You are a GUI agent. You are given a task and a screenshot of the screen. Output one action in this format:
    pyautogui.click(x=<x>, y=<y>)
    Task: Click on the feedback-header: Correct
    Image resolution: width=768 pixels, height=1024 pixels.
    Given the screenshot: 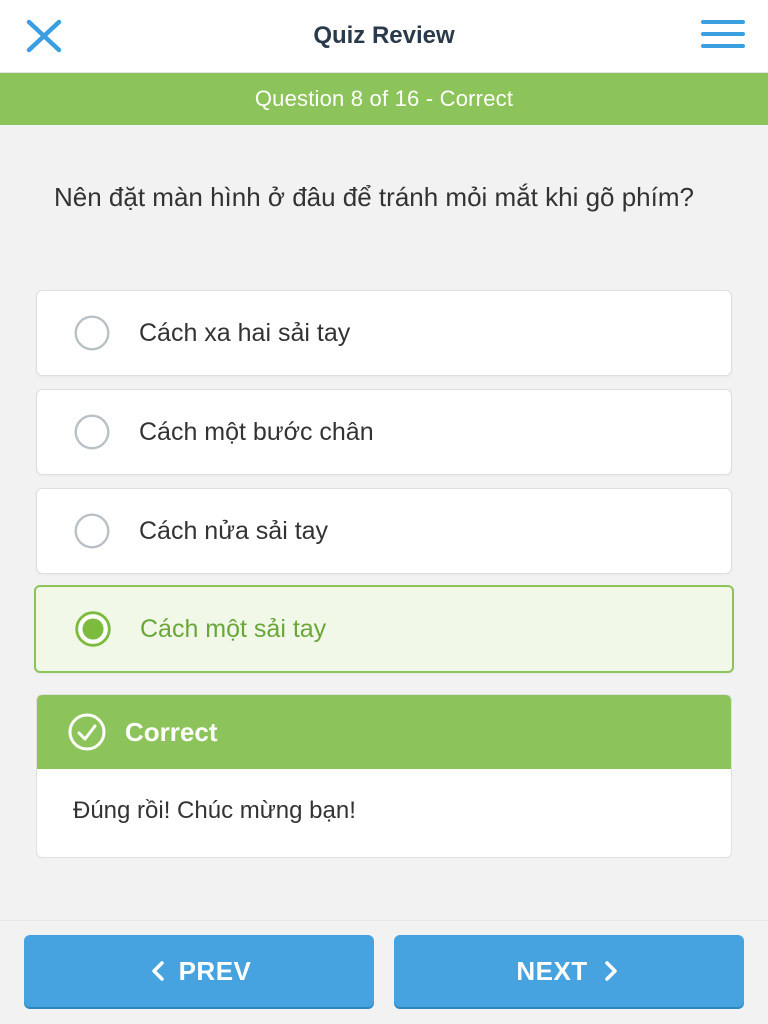 What is the action you would take?
    pyautogui.click(x=384, y=732)
    